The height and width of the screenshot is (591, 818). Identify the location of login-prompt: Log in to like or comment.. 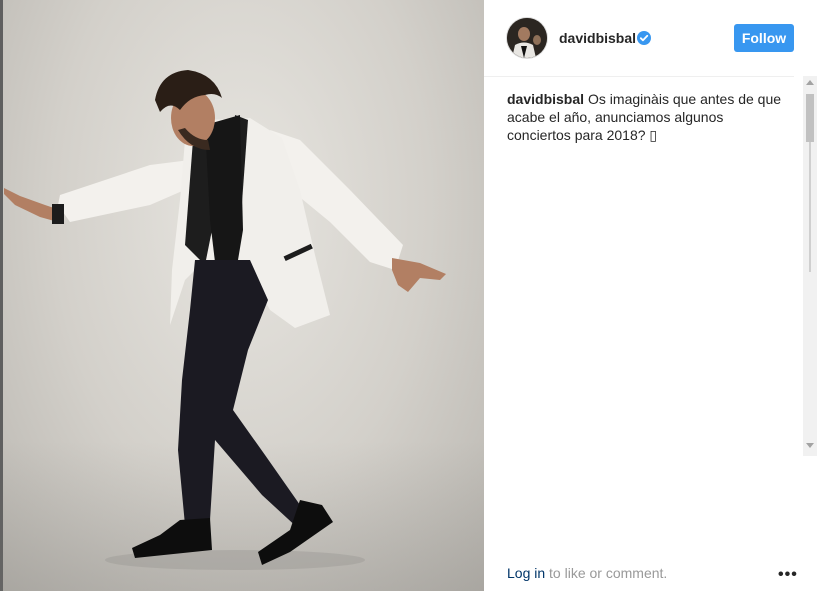
(587, 573).